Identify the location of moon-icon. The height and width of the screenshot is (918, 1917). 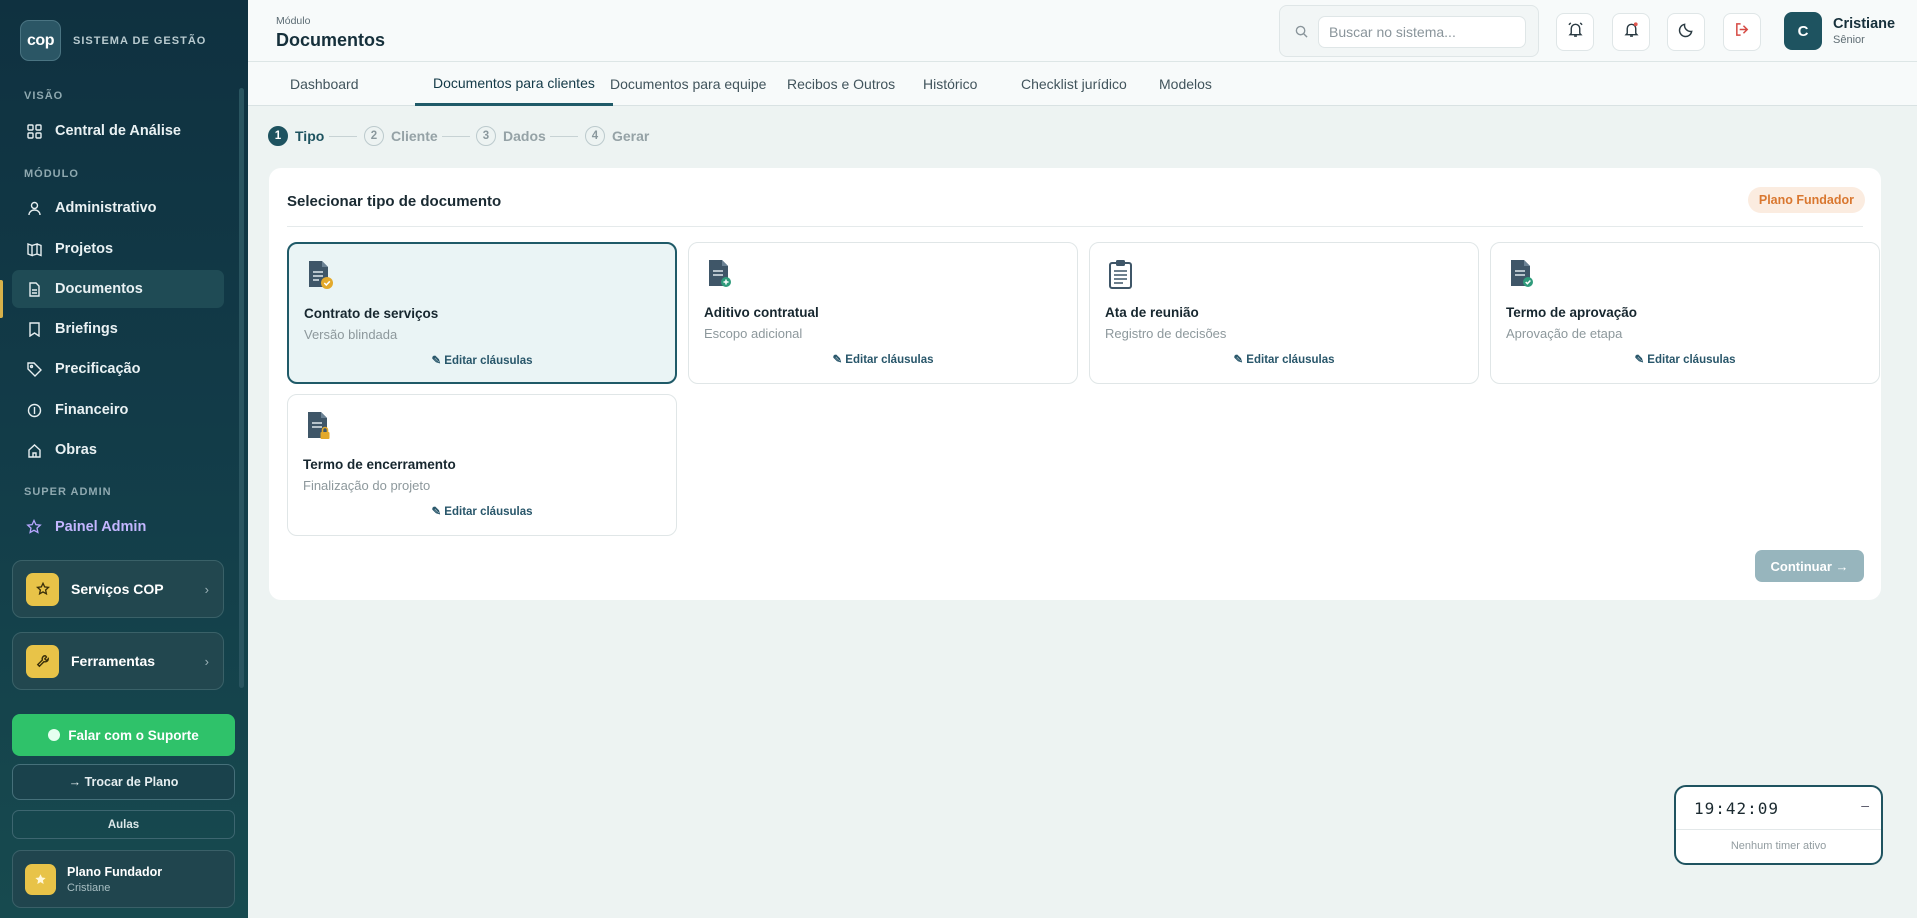
(1686, 32).